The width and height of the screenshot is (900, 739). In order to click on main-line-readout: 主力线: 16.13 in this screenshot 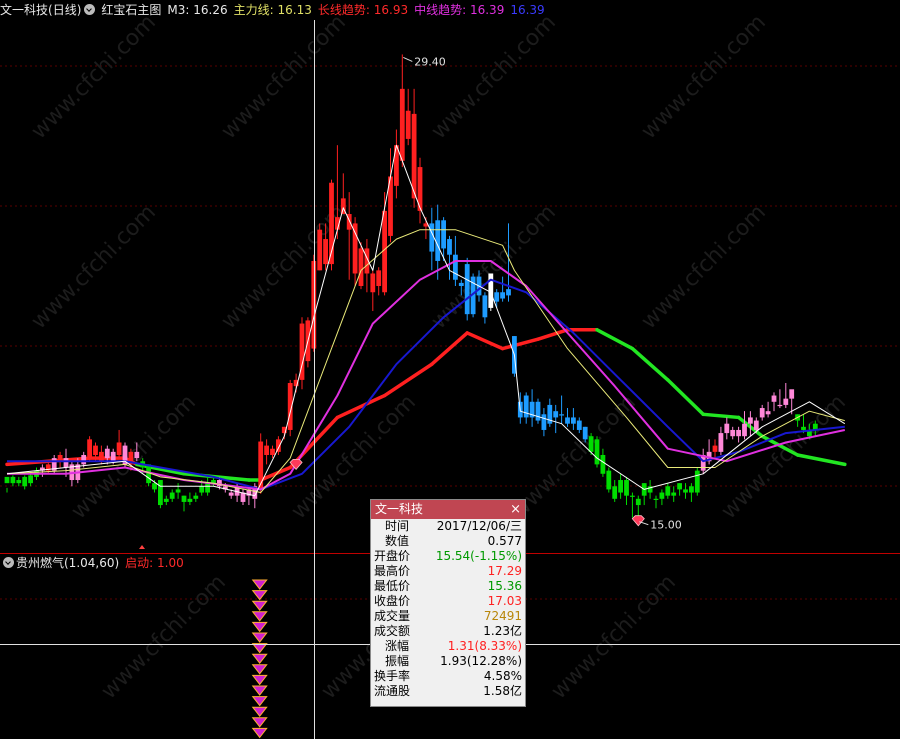, I will do `click(272, 10)`.